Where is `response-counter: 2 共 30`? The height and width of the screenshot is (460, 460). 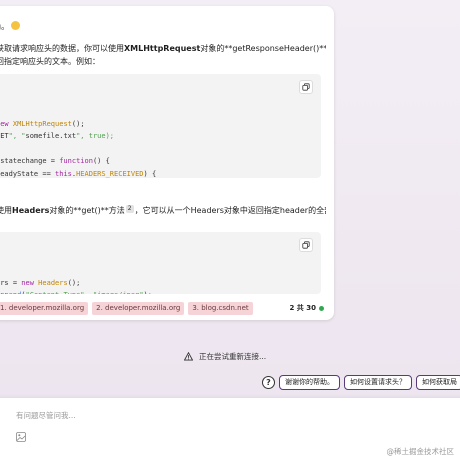 response-counter: 2 共 30 is located at coordinates (306, 308).